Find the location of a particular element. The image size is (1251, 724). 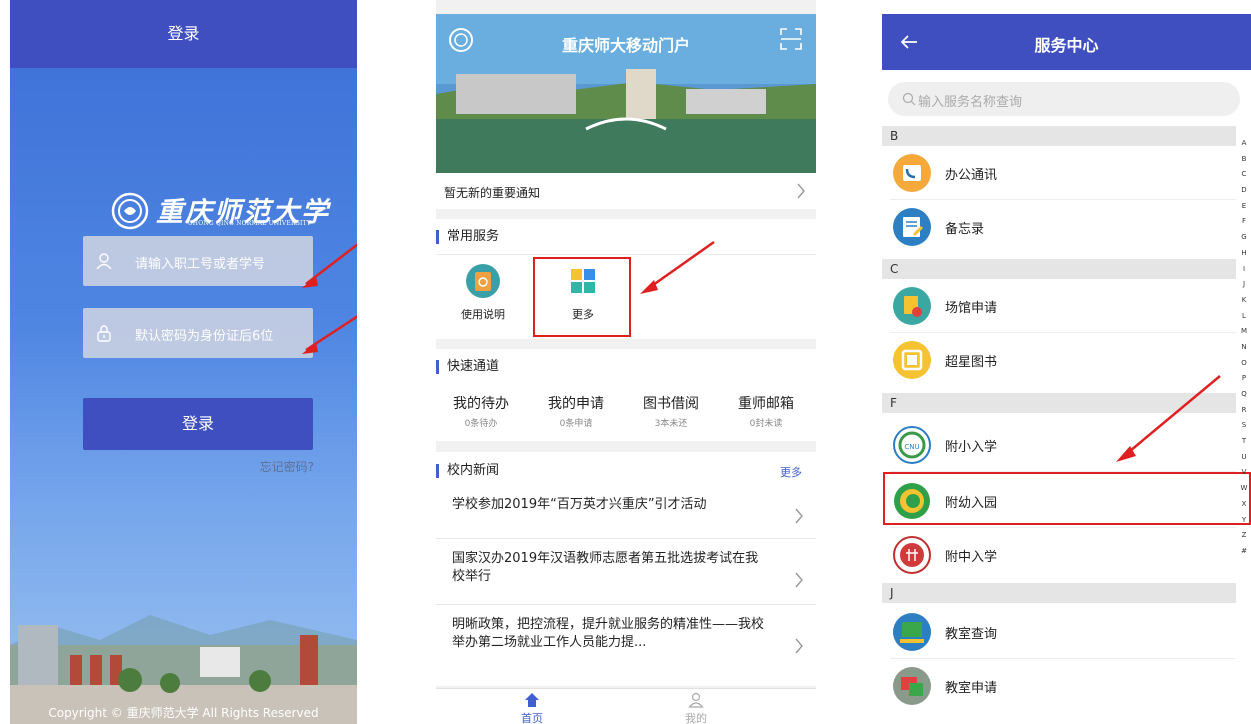

service-item: 教室申请 is located at coordinates (1059, 686).